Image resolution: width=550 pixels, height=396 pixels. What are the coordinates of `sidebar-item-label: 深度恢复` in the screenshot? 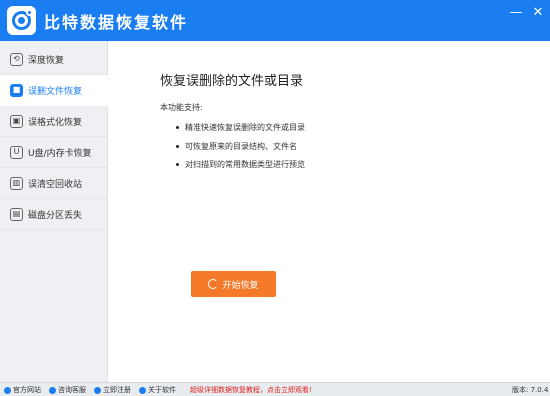 It's located at (46, 60).